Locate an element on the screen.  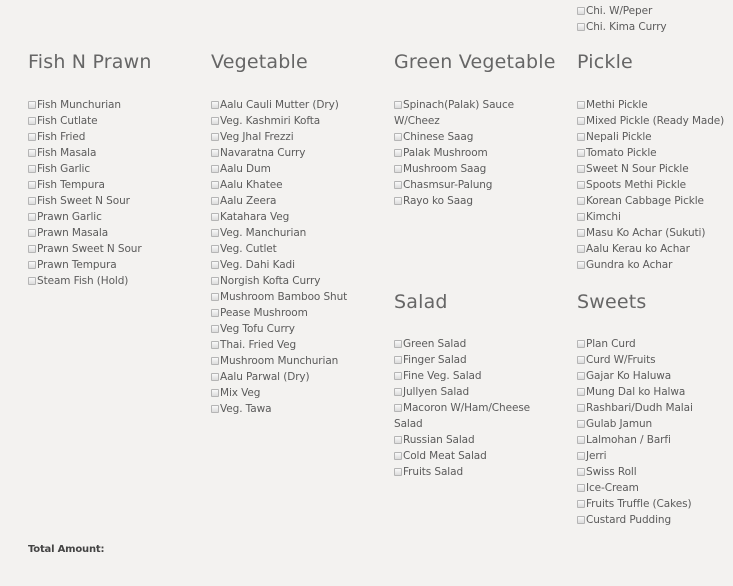
menu-item: Fish Fried is located at coordinates (115, 137).